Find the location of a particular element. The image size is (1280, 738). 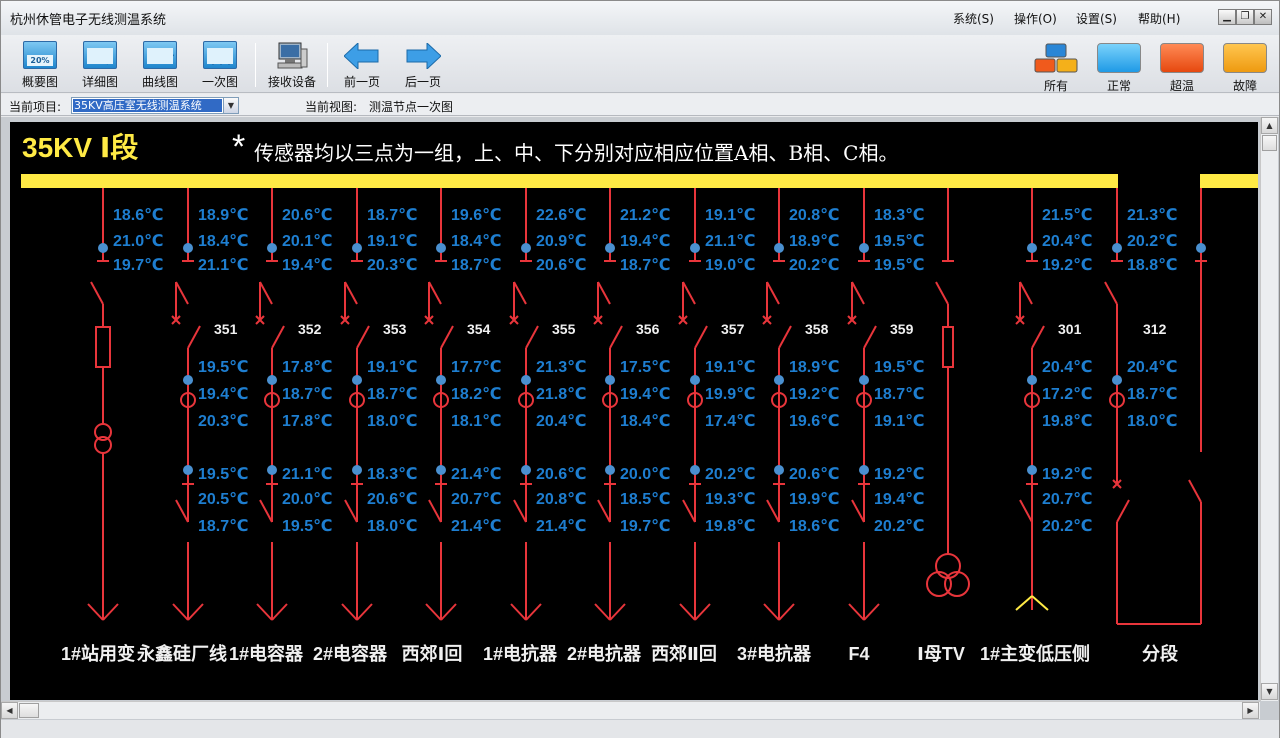

prev-page-button: 前一页 is located at coordinates (362, 65).